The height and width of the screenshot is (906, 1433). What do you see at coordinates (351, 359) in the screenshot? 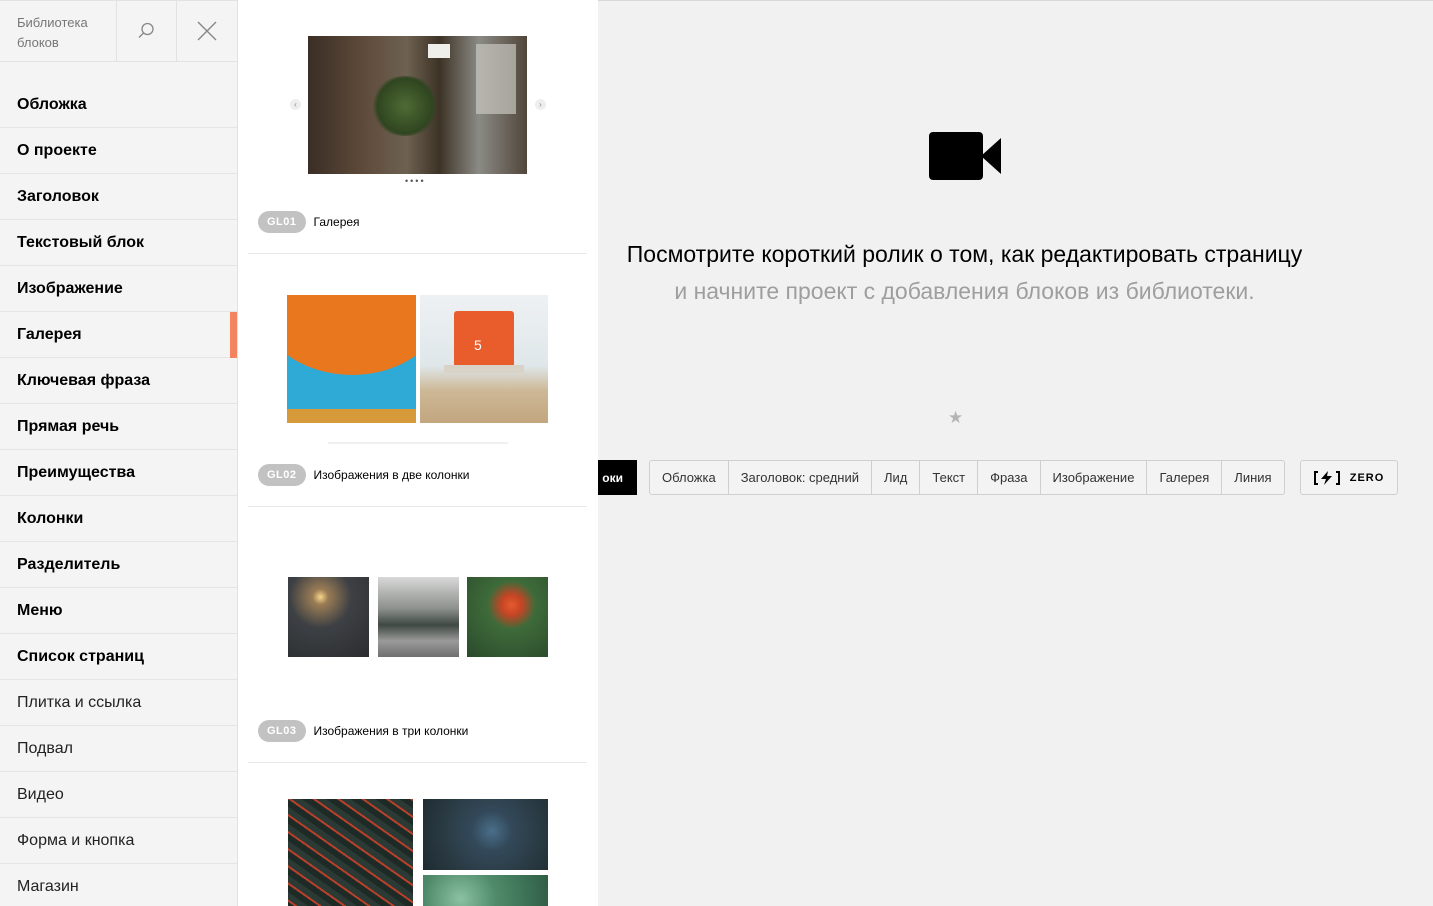
I see `umbrella-preview-image` at bounding box center [351, 359].